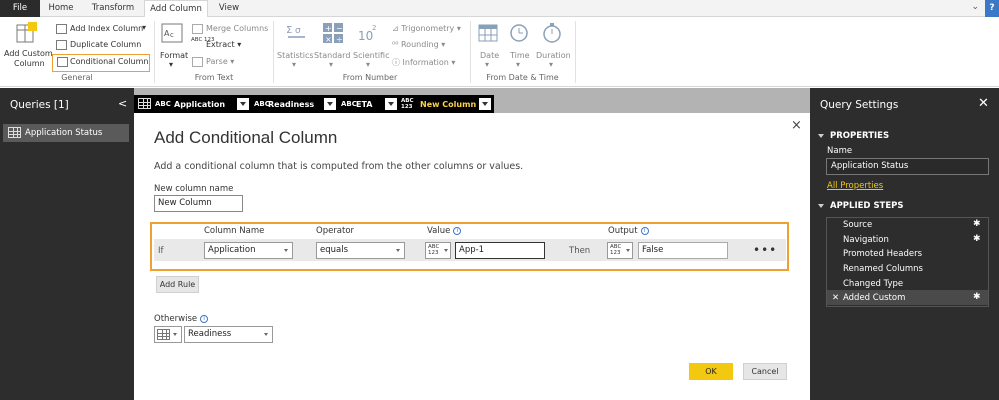 The width and height of the screenshot is (999, 400). Describe the element at coordinates (168, 334) in the screenshot. I see `otherwise-type-select` at that location.